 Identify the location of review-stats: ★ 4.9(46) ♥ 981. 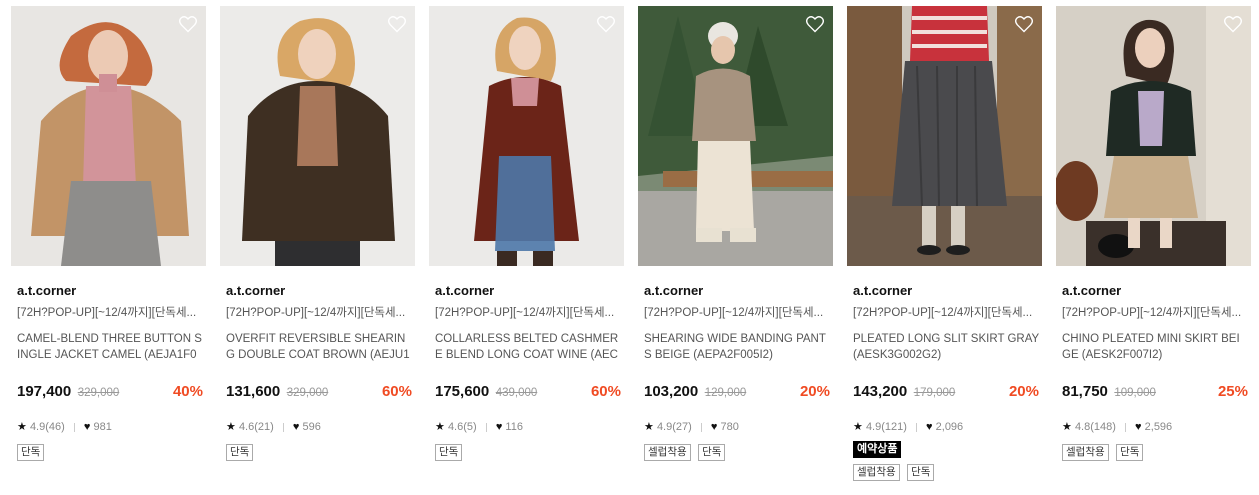
(111, 427).